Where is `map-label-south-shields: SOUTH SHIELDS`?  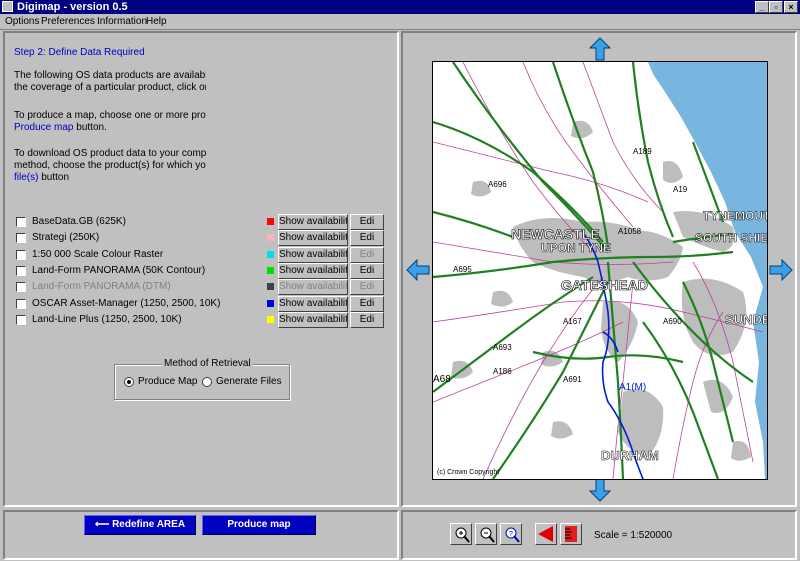 map-label-south-shields: SOUTH SHIELDS is located at coordinates (731, 238).